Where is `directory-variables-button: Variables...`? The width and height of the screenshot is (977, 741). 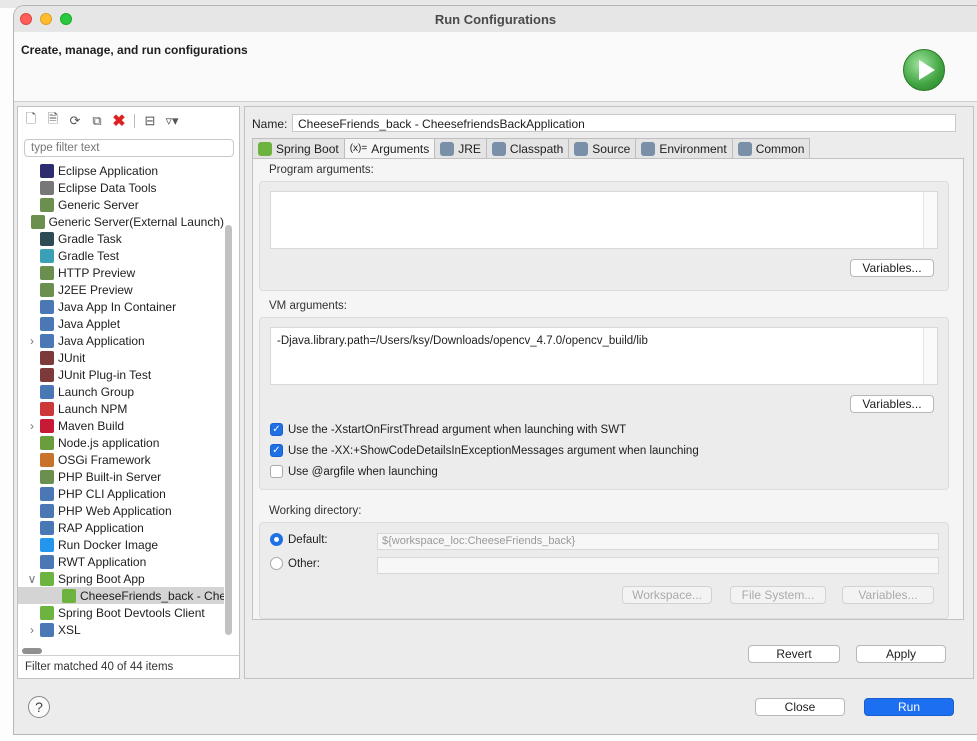 directory-variables-button: Variables... is located at coordinates (888, 595).